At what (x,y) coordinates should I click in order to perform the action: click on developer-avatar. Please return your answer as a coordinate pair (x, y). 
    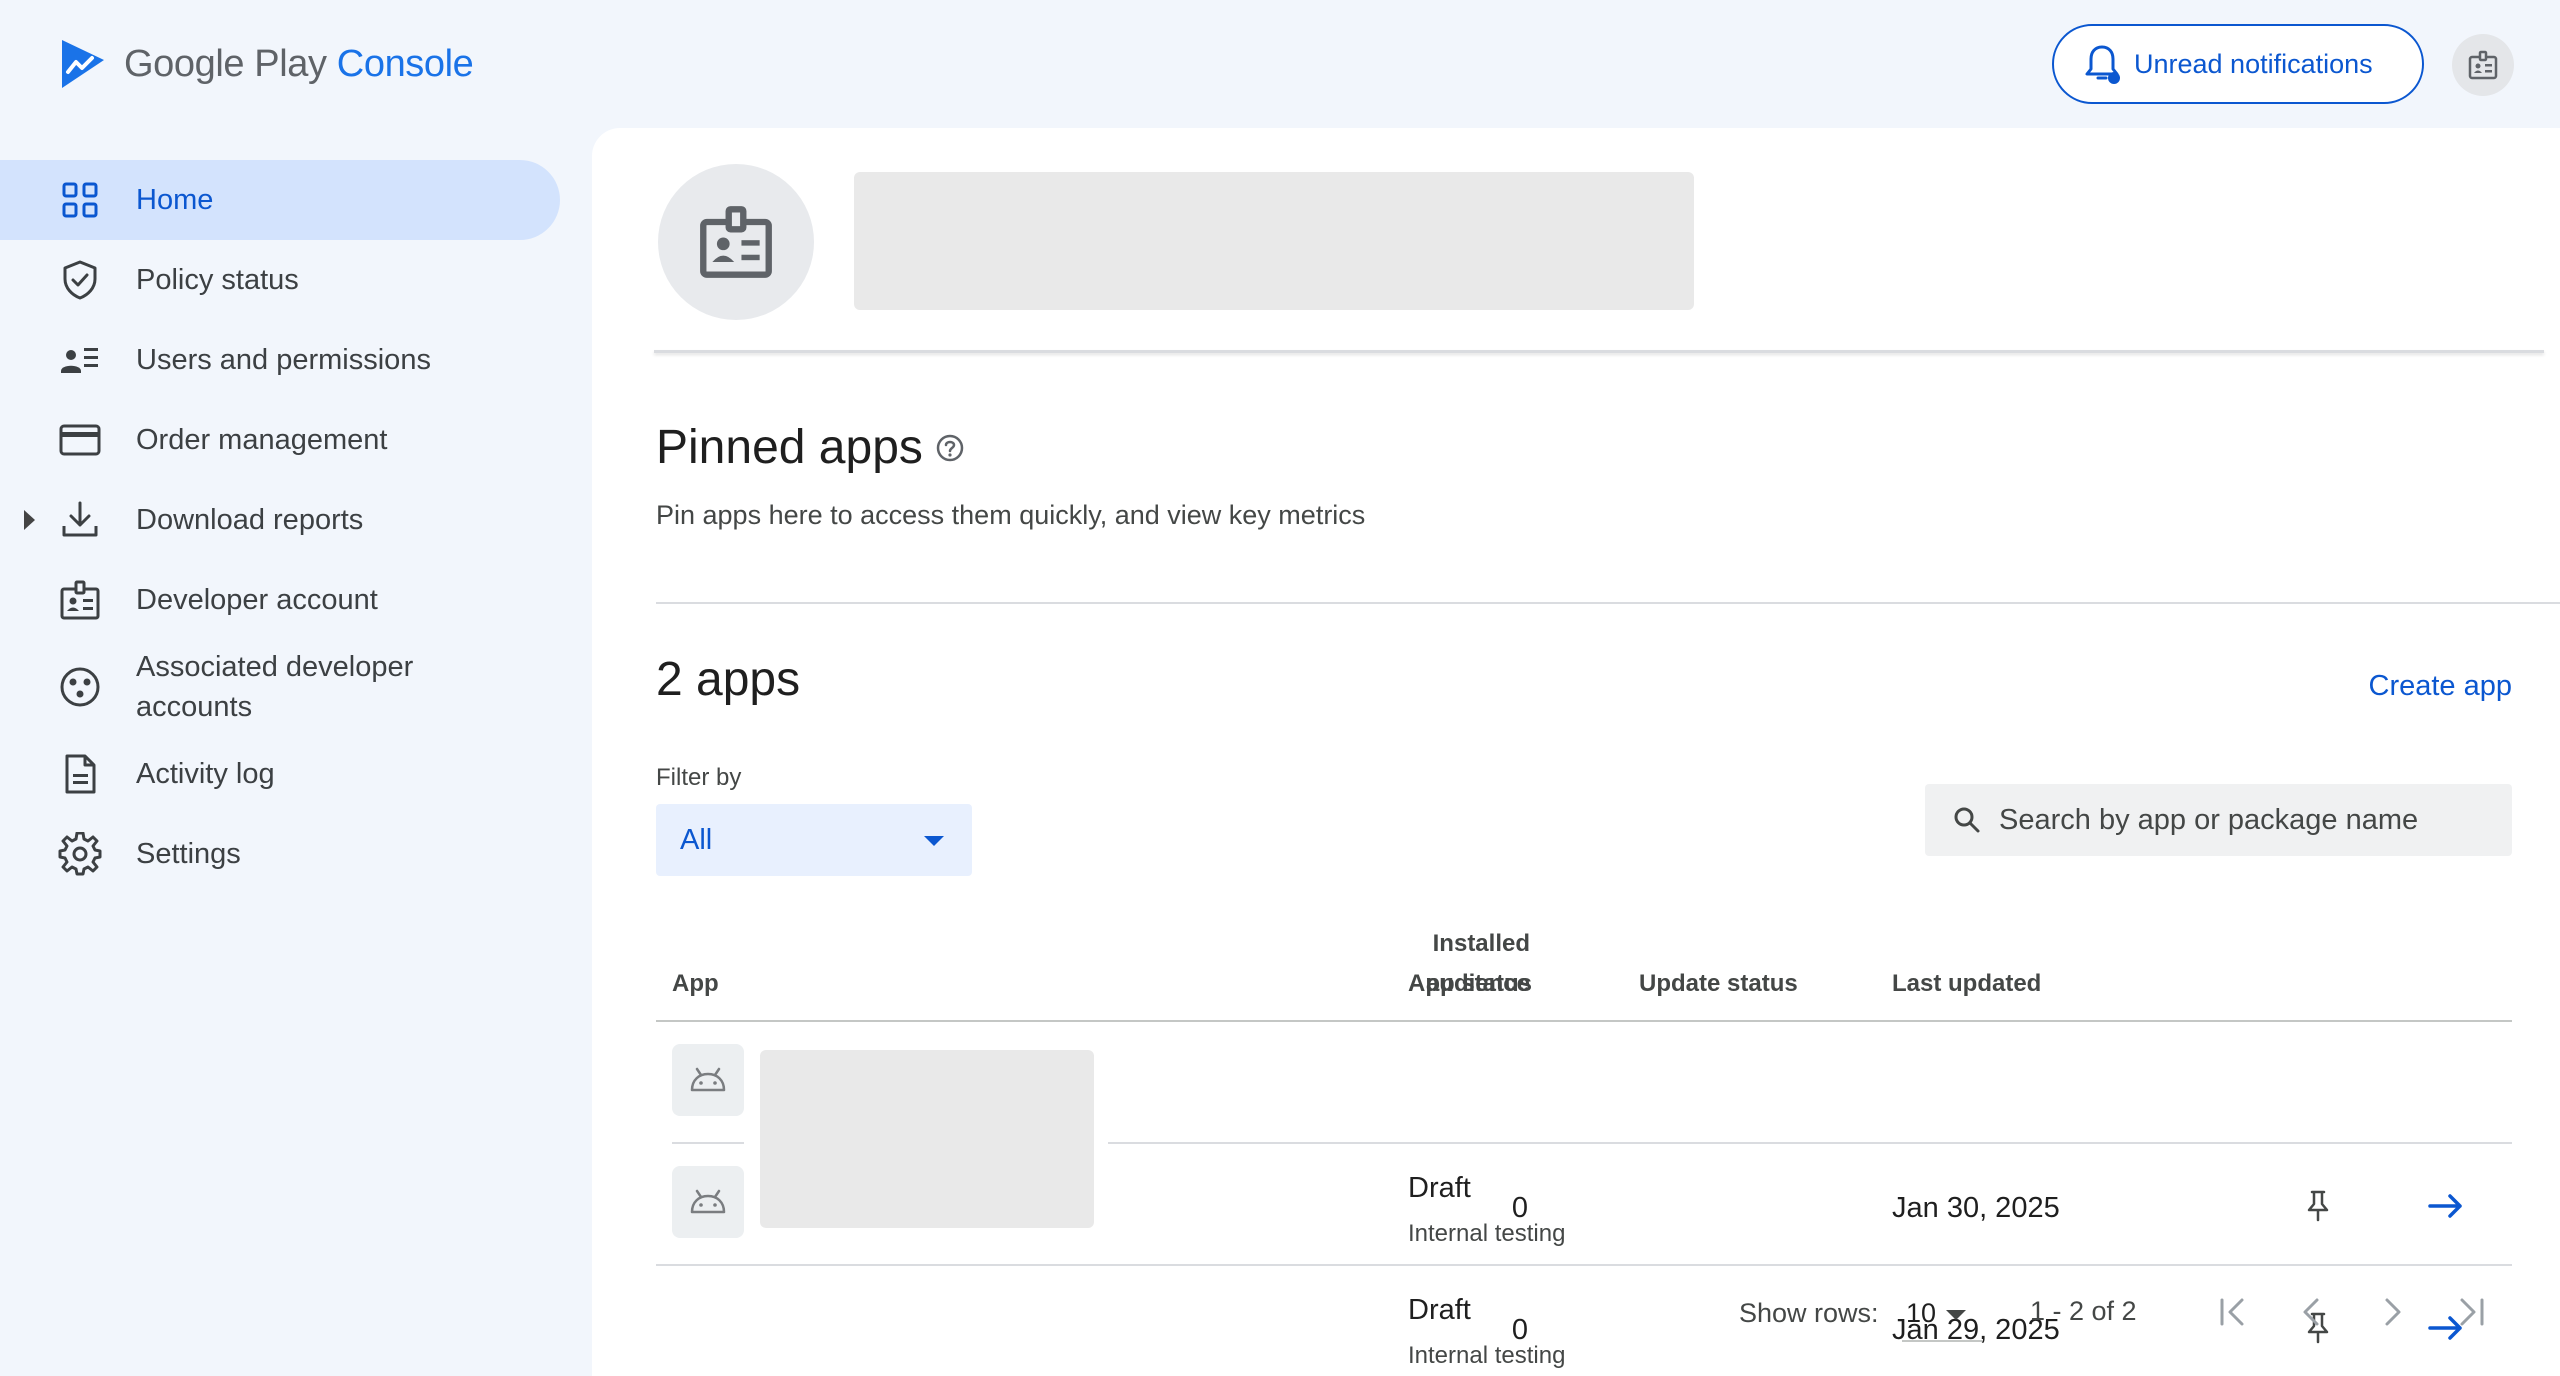
    Looking at the image, I should click on (736, 242).